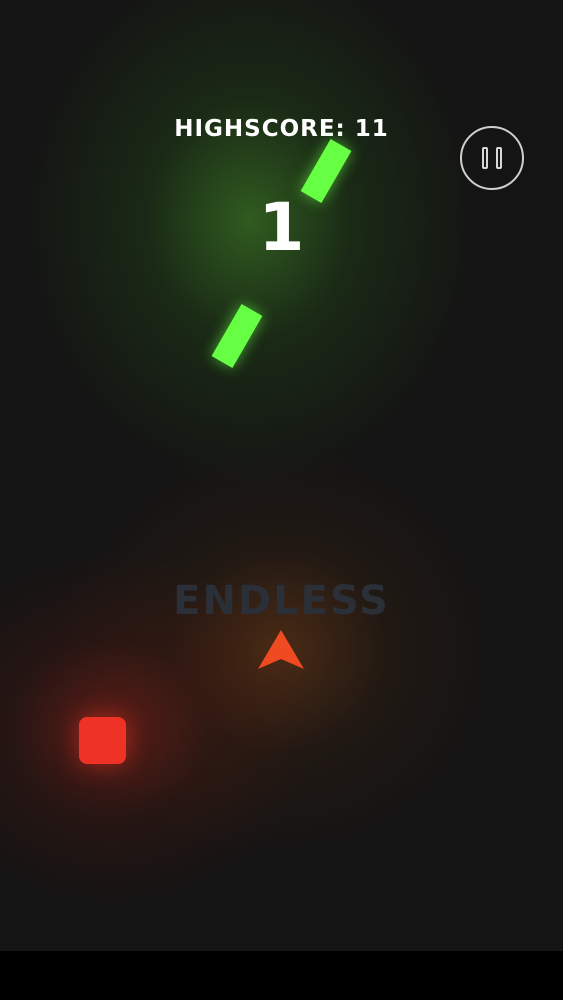  Describe the element at coordinates (102, 740) in the screenshot. I see `red-obstacle` at that location.